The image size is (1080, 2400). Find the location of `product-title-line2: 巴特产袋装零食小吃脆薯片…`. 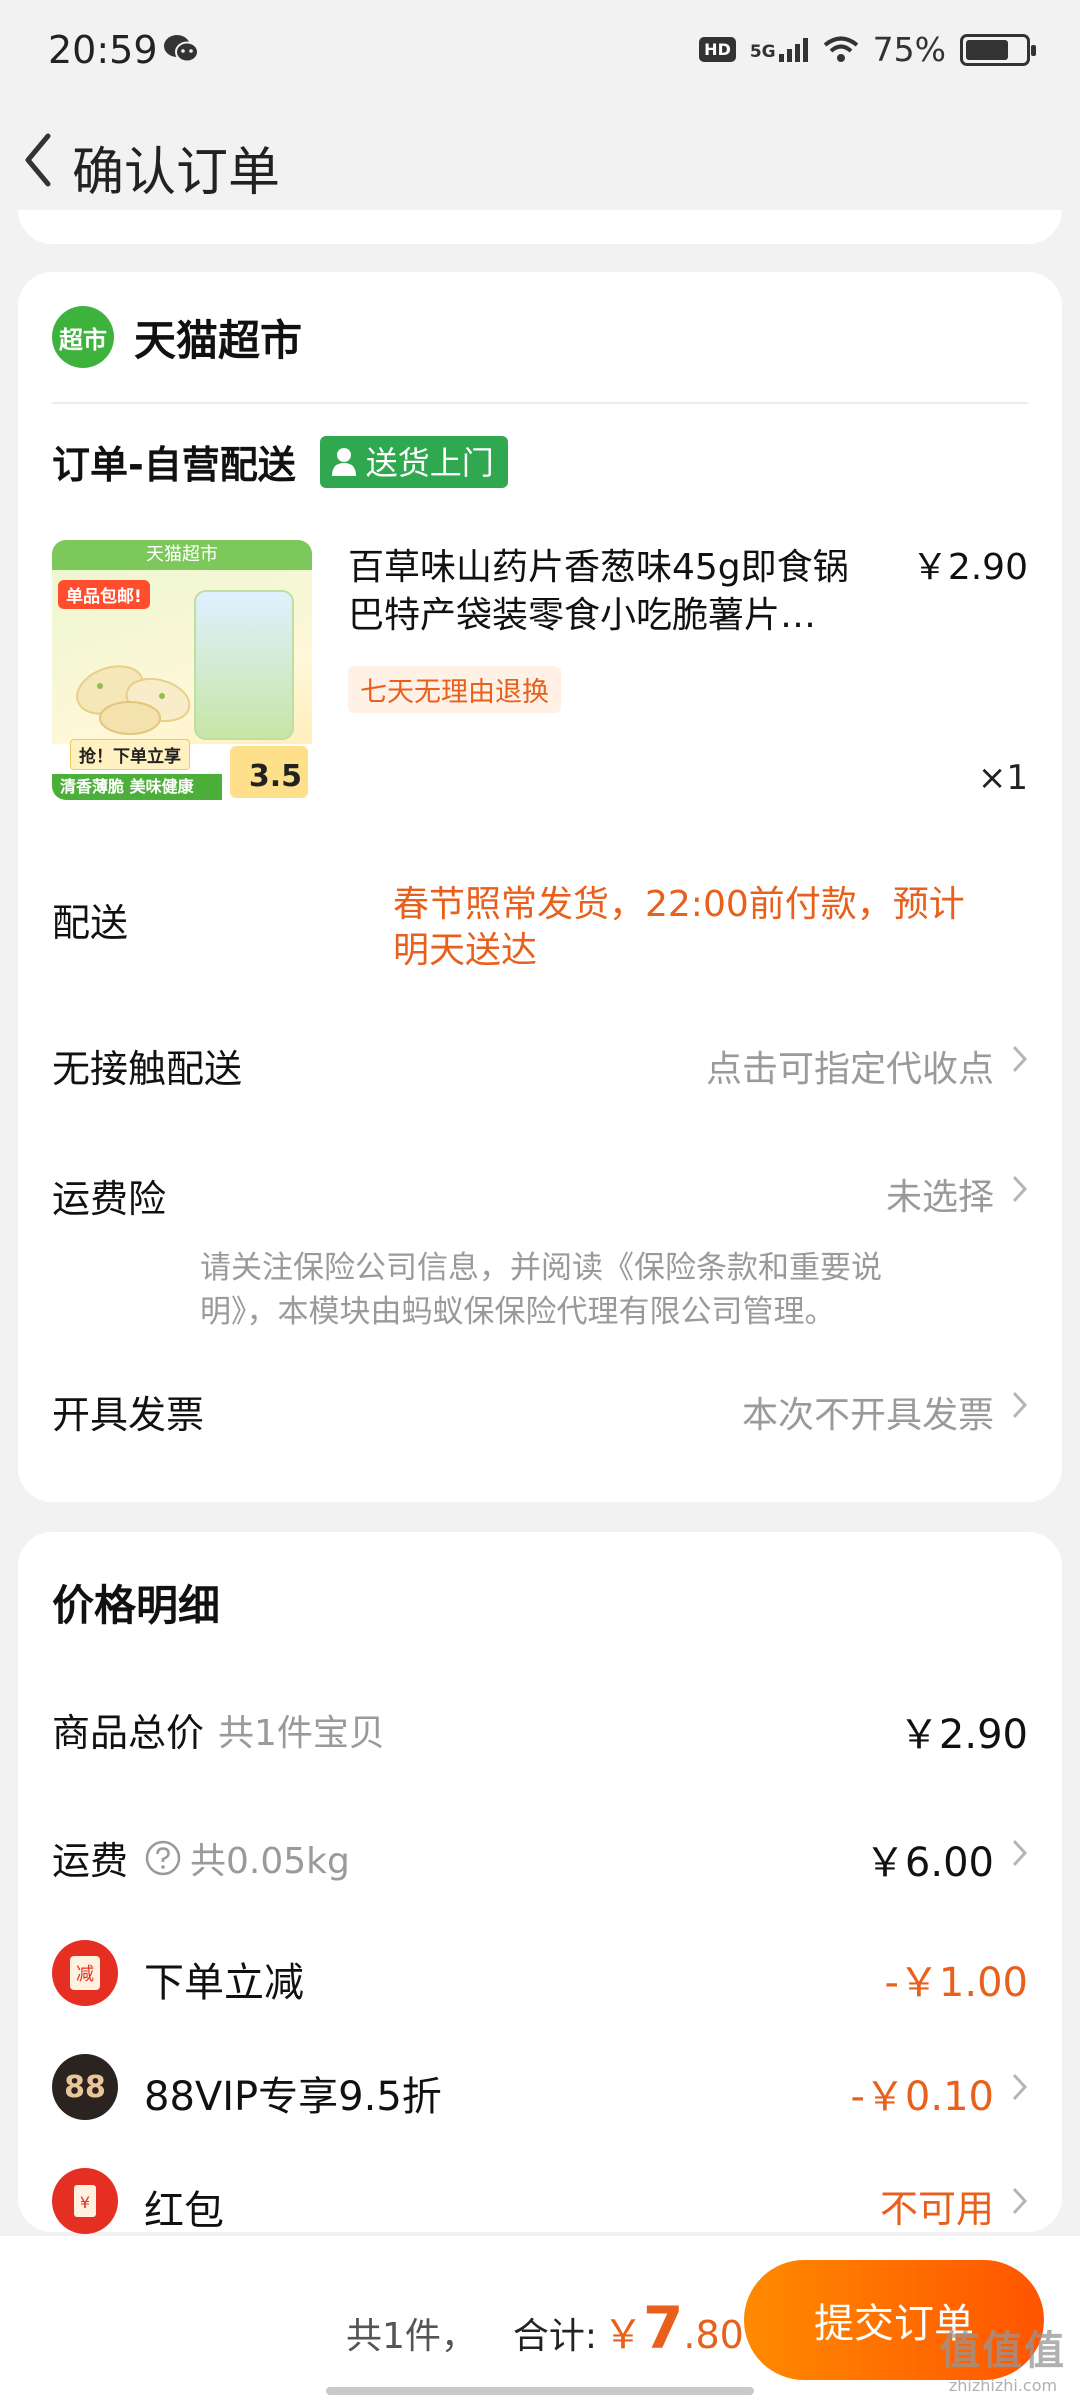

product-title-line2: 巴特产袋装零食小吃脆薯片… is located at coordinates (582, 615).